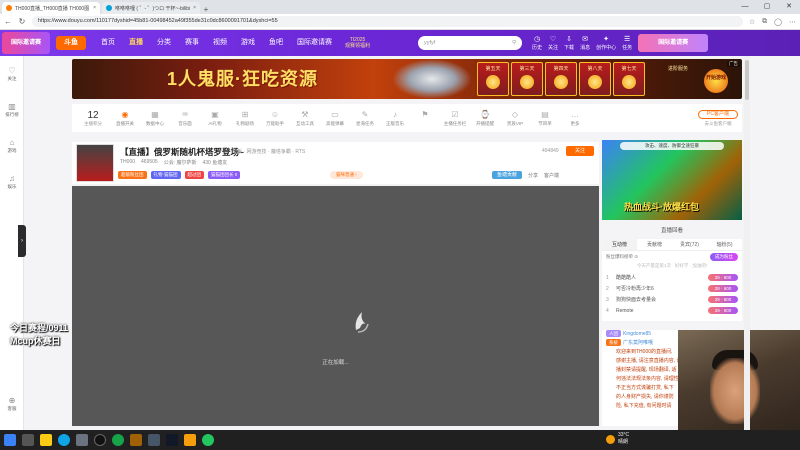  Describe the element at coordinates (12, 110) in the screenshot. I see `sidebar-item-rank: ▥ 排行榜` at that location.